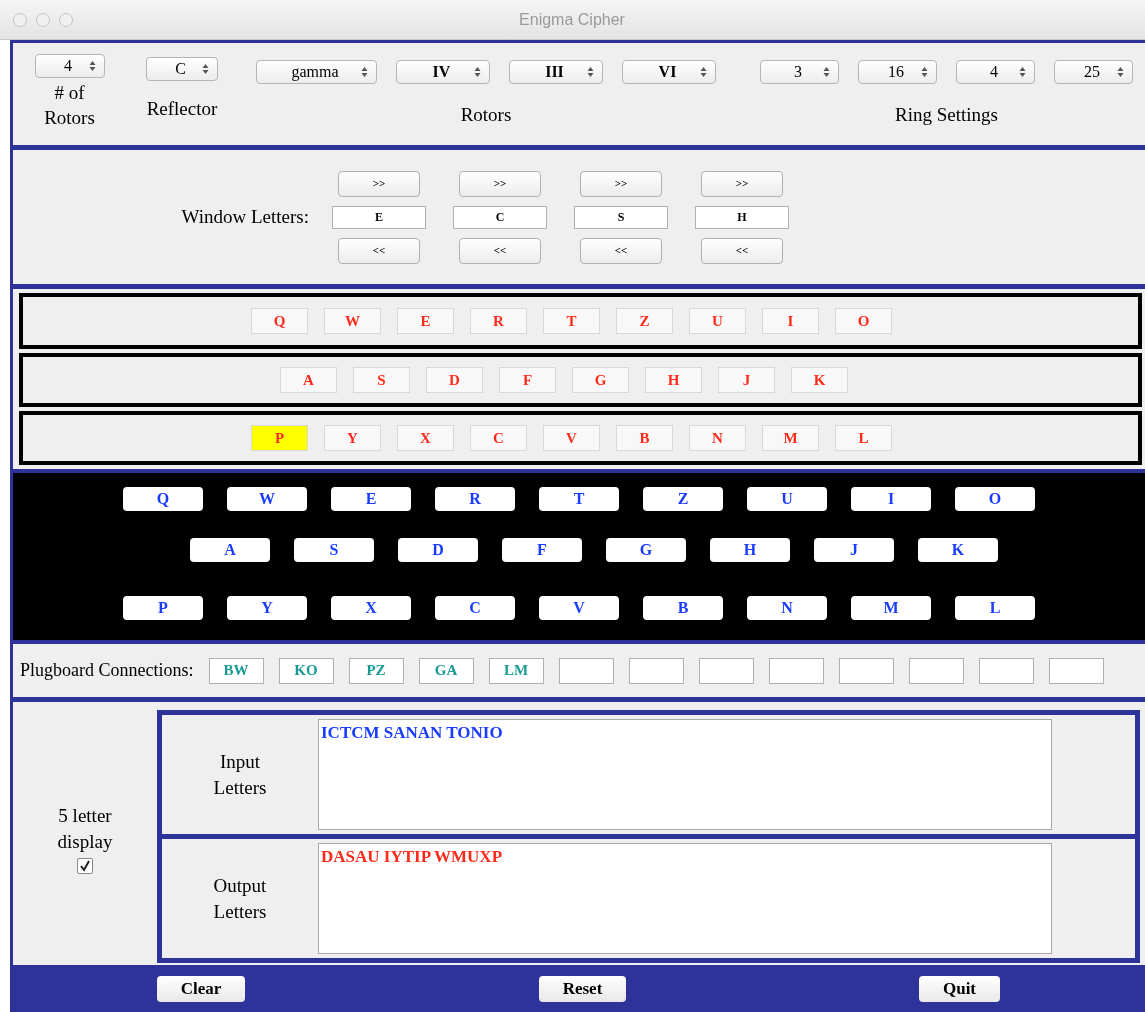 This screenshot has height=1012, width=1145. I want to click on dropdown-select: 16, so click(897, 72).